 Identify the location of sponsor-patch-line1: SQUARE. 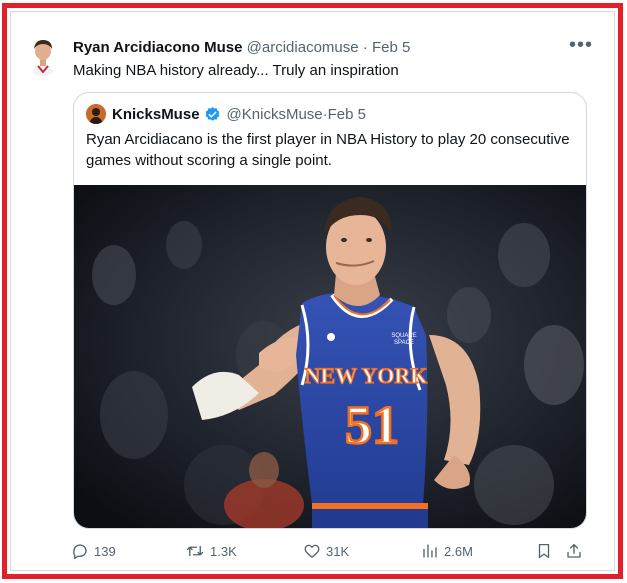
(403, 336).